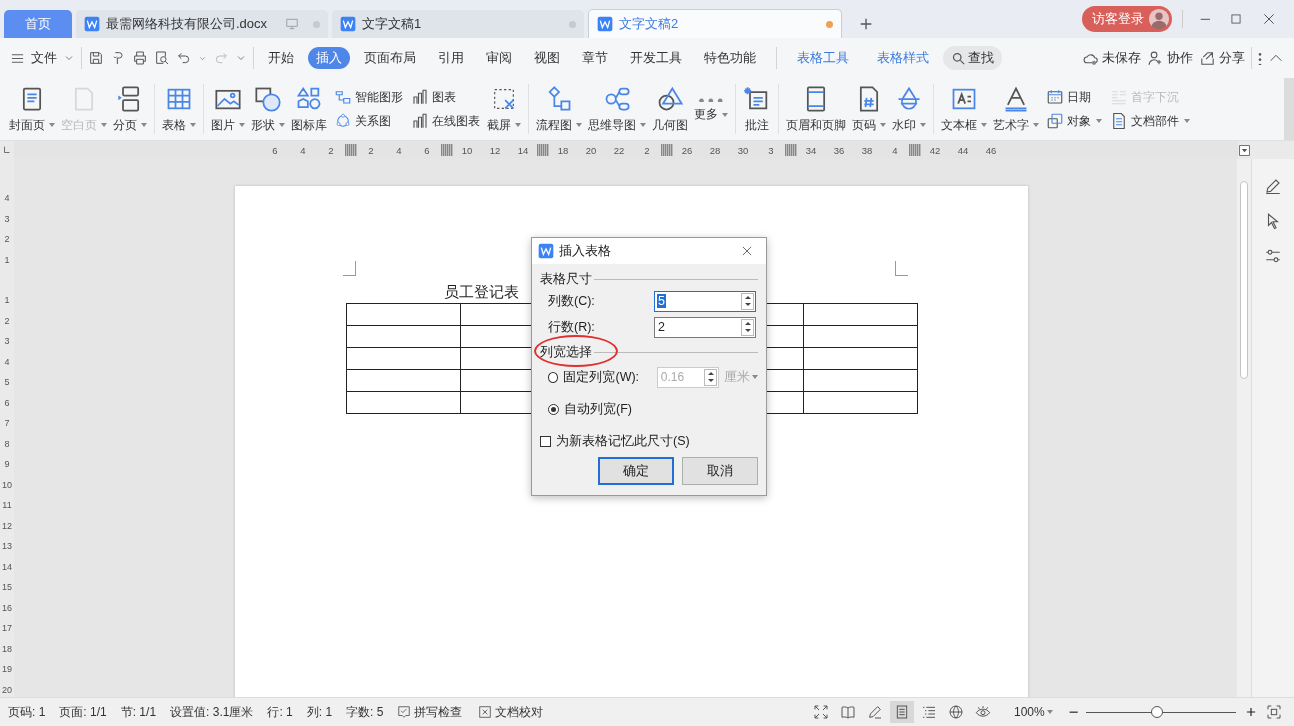 The image size is (1294, 726). I want to click on ruler-number: 20, so click(591, 150).